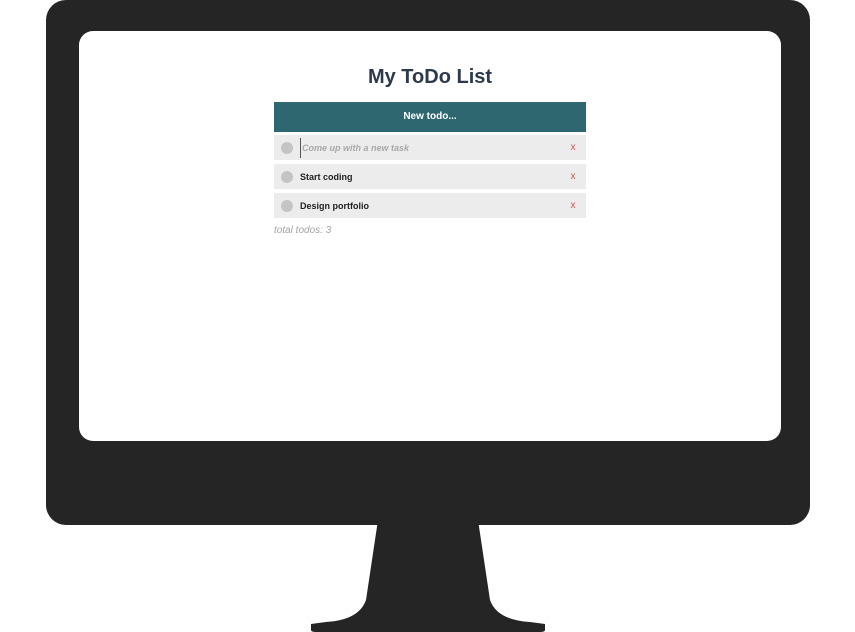 This screenshot has width=855, height=632. What do you see at coordinates (303, 230) in the screenshot?
I see `total-todos-text: total todos: 3` at bounding box center [303, 230].